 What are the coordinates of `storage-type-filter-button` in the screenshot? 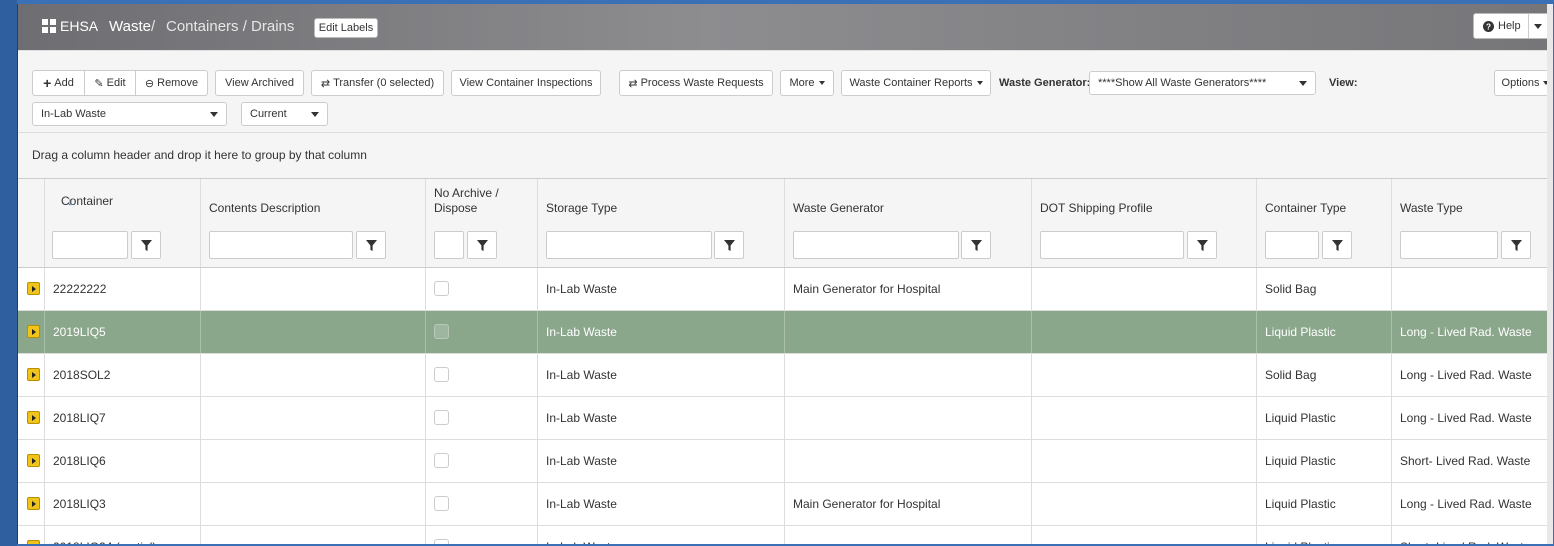 It's located at (729, 245).